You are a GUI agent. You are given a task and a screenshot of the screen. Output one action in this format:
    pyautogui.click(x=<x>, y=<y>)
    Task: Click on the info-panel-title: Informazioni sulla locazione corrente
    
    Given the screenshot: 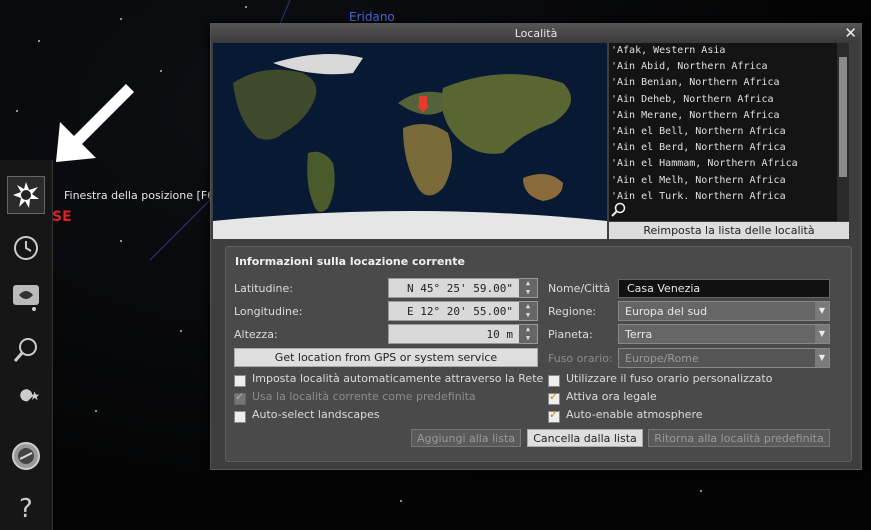 What is the action you would take?
    pyautogui.click(x=350, y=261)
    